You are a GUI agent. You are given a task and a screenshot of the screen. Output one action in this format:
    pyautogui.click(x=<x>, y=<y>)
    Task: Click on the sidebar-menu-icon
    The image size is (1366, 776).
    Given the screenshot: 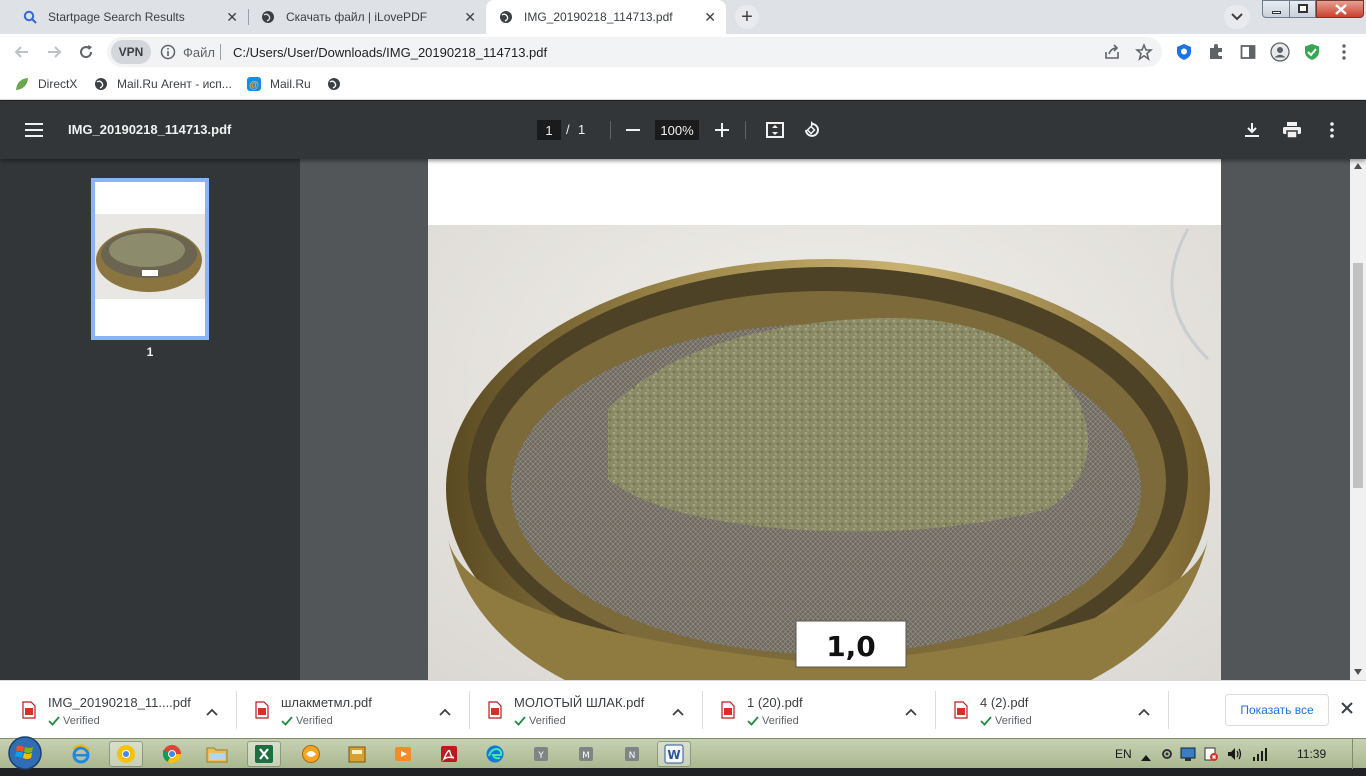 What is the action you would take?
    pyautogui.click(x=34, y=130)
    